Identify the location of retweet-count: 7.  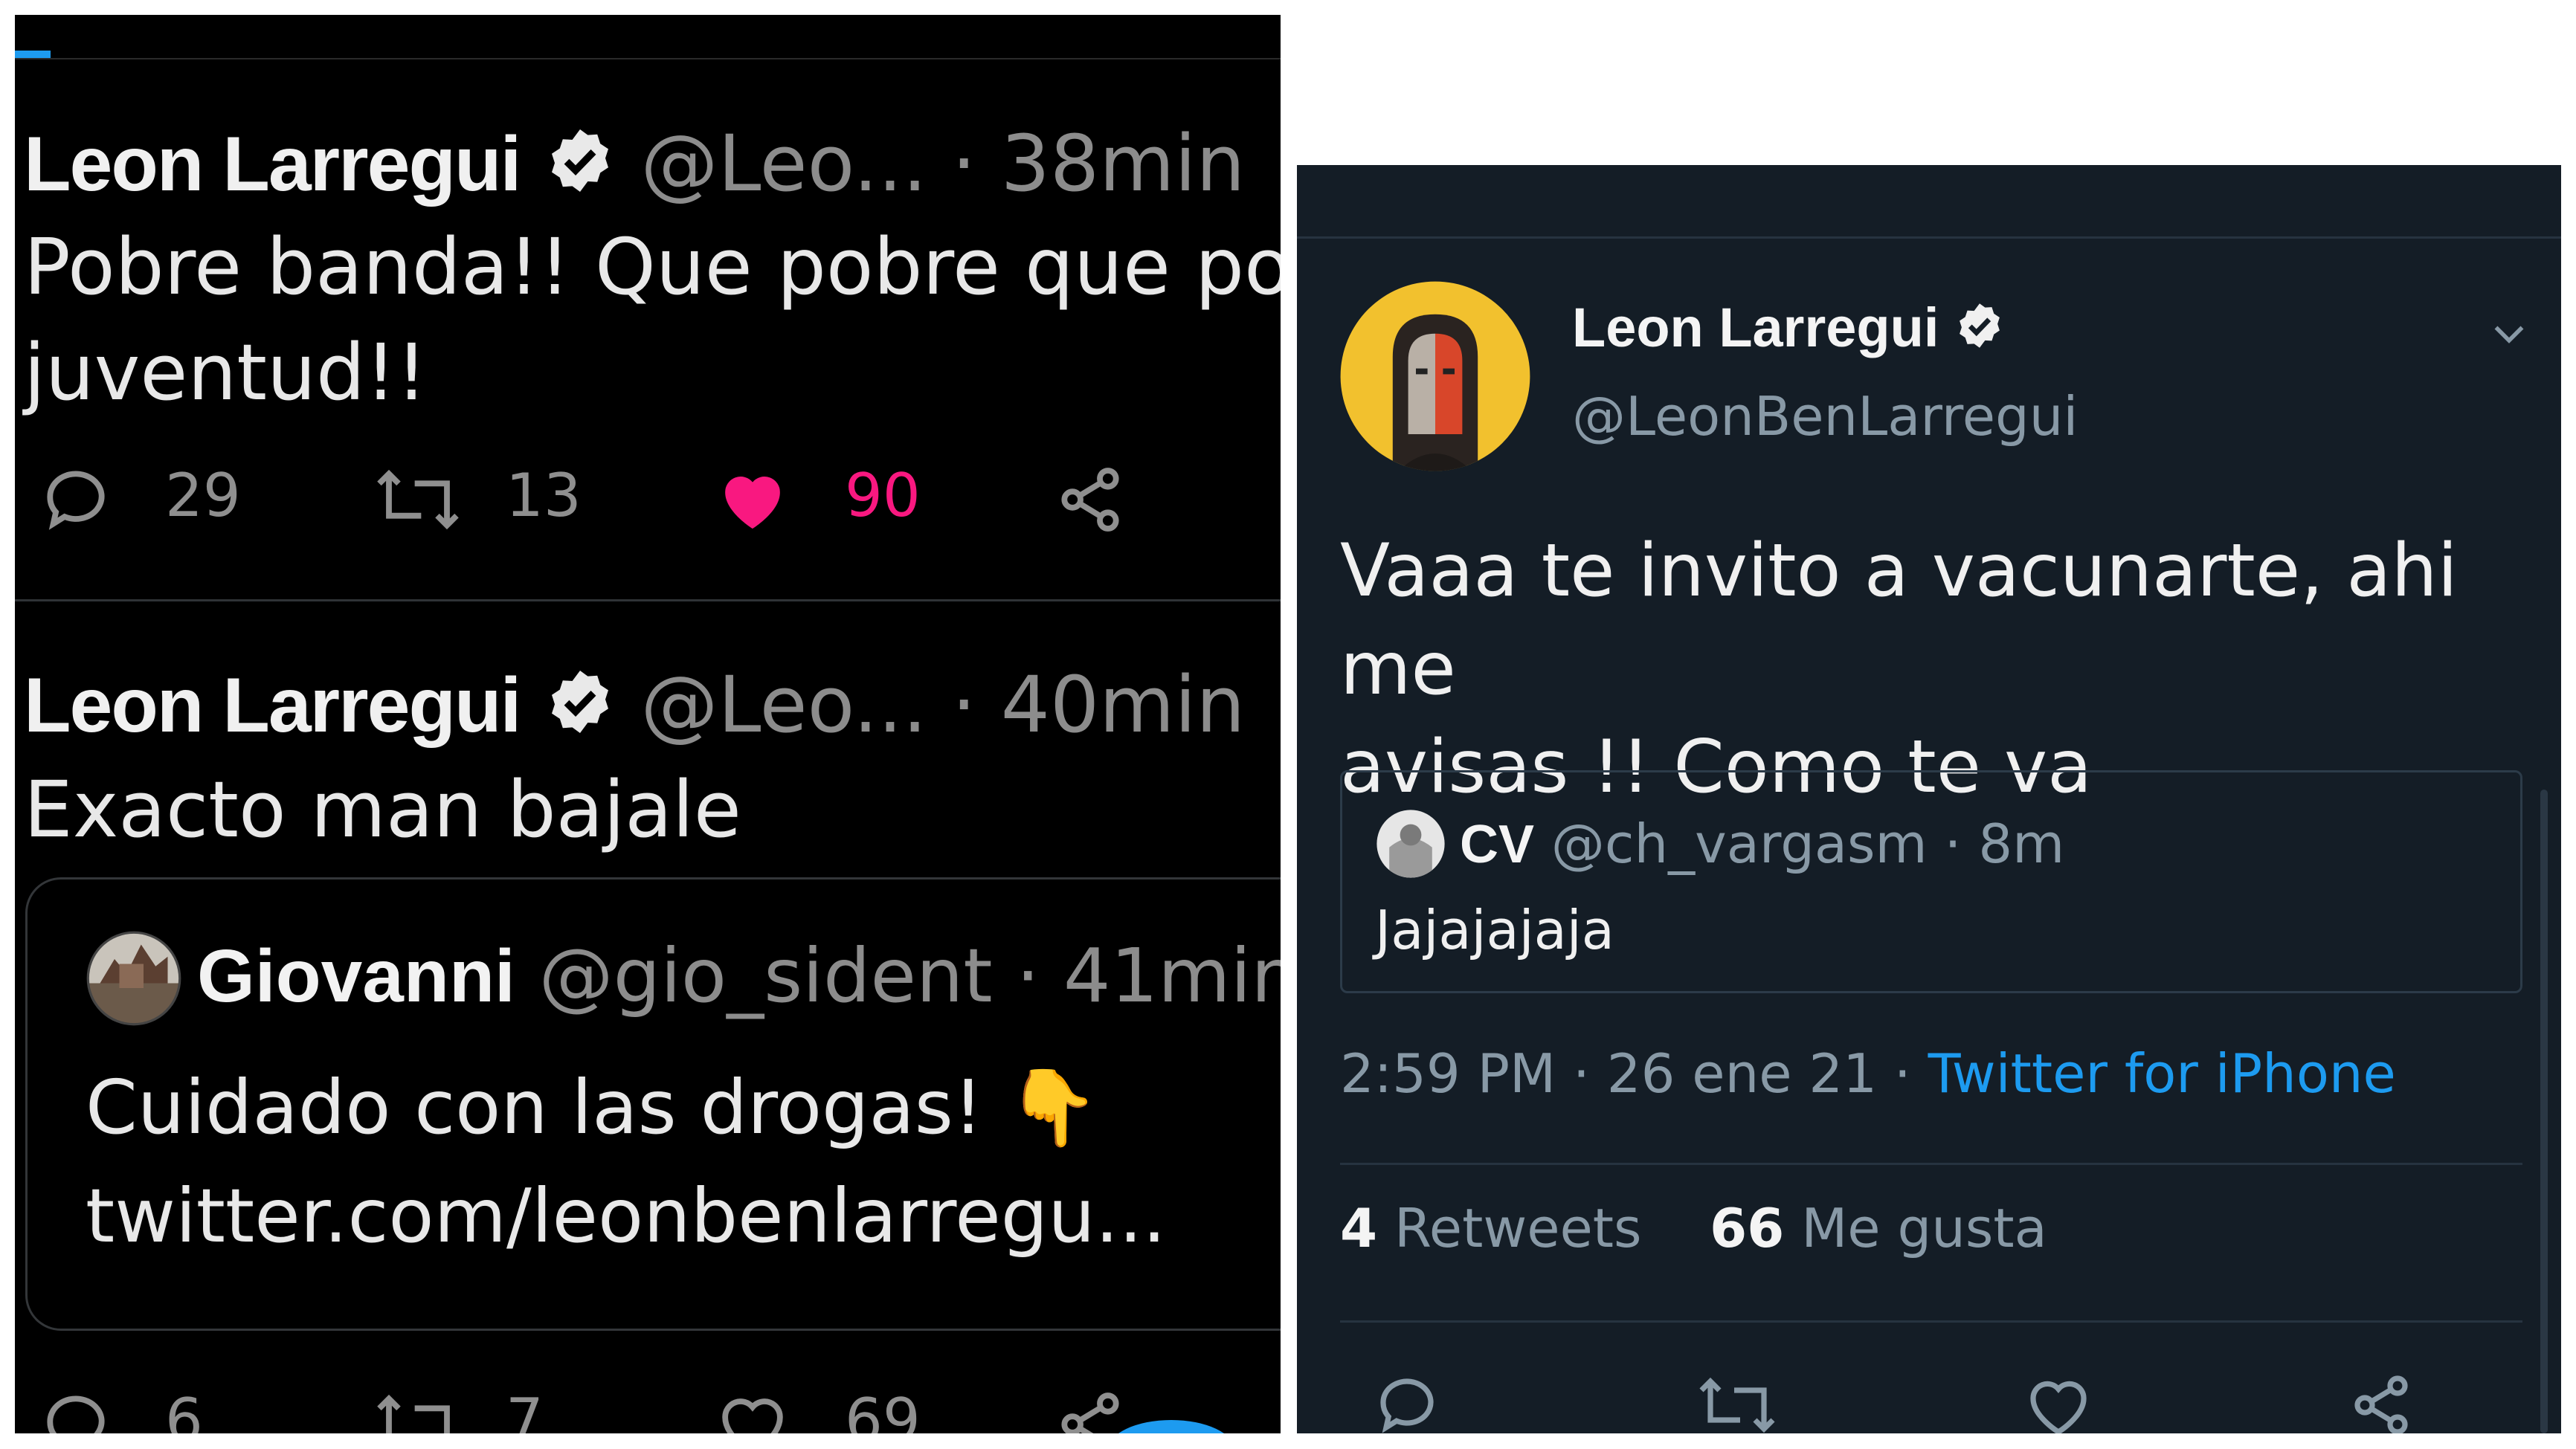
(525, 1409).